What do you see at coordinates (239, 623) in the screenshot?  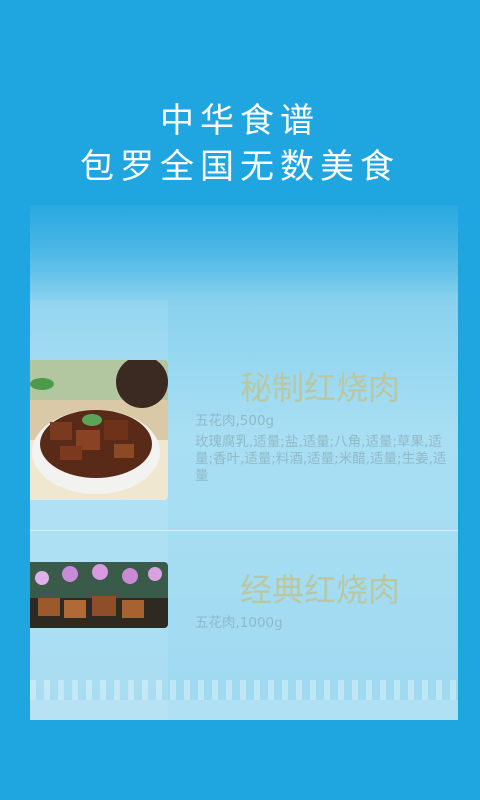 I see `ingredient-main: 五花肉,1000g` at bounding box center [239, 623].